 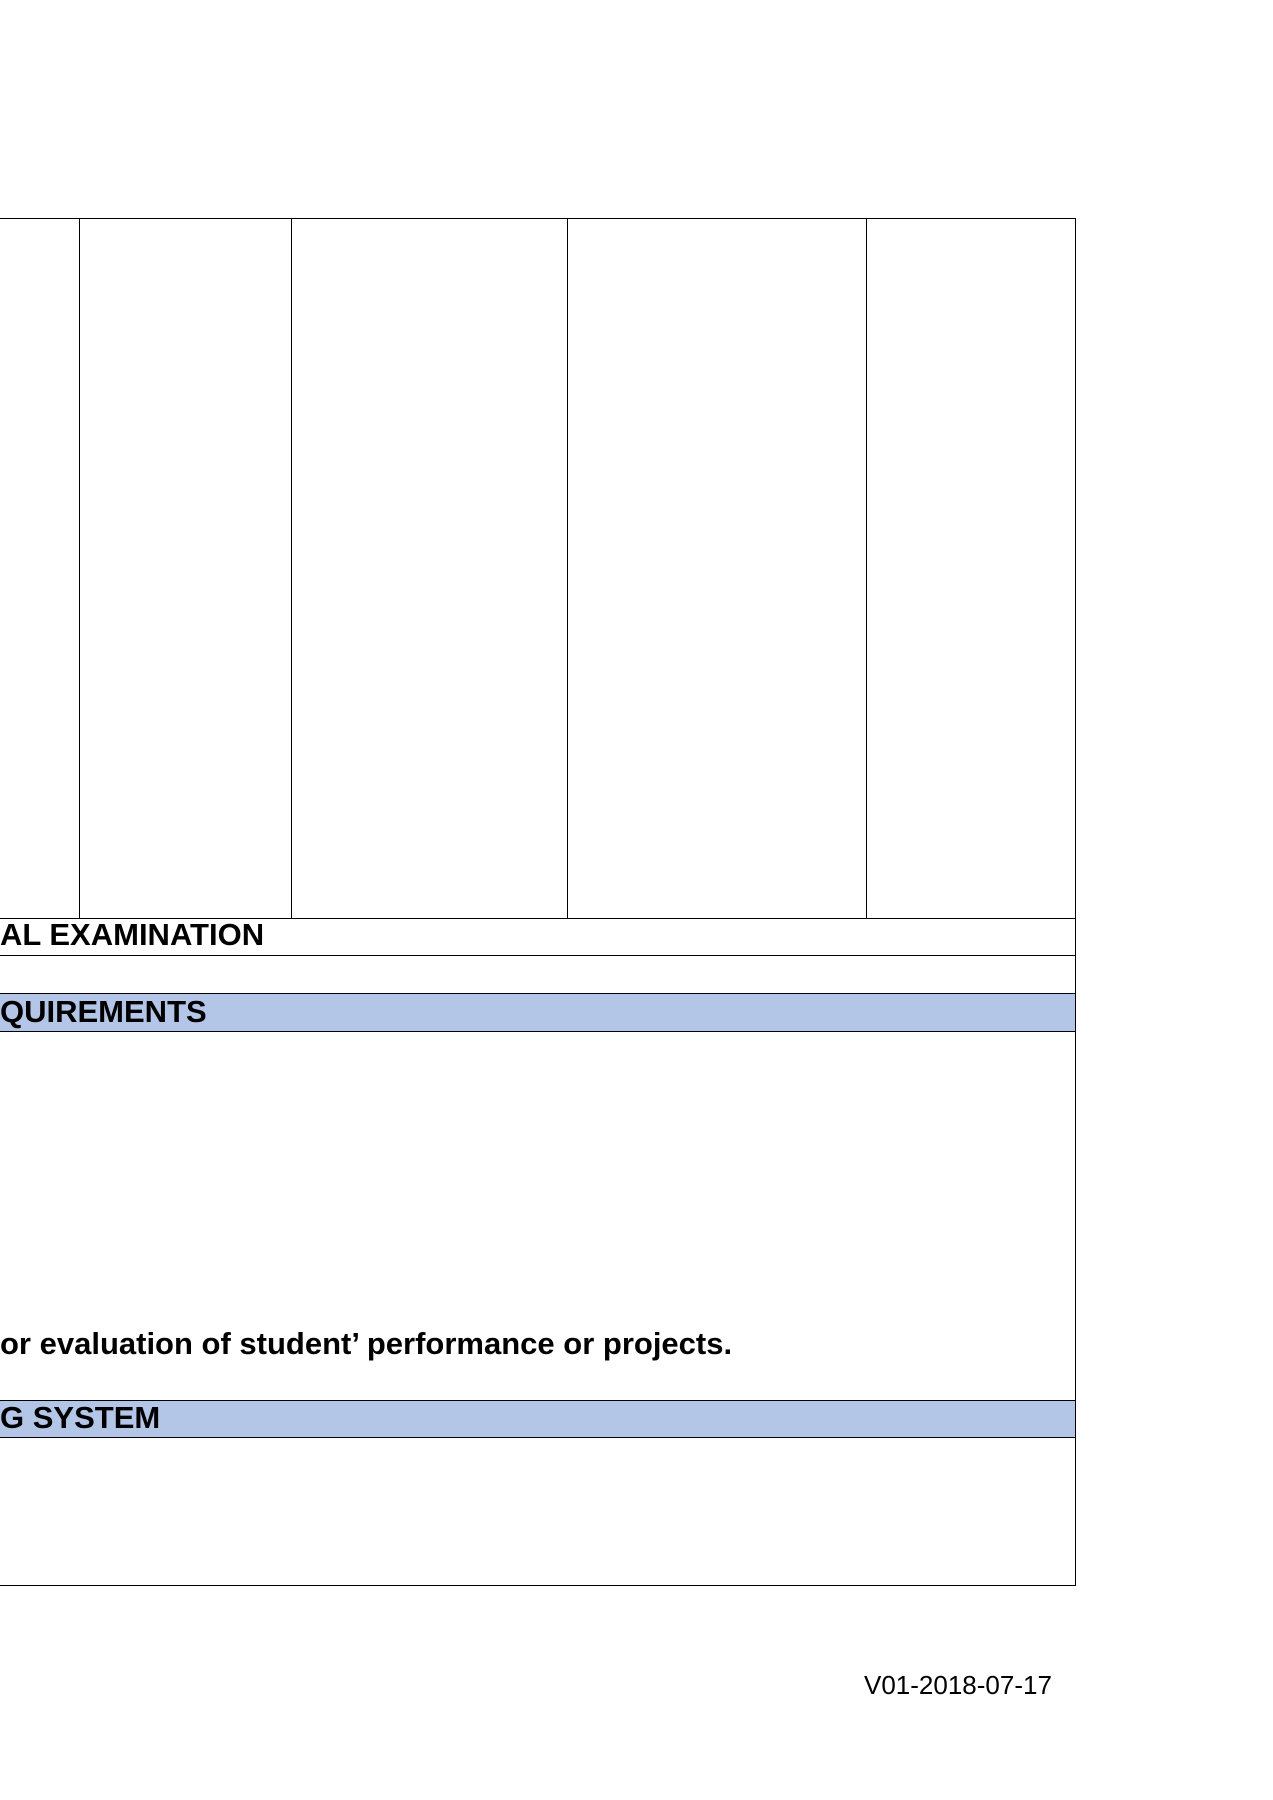 What do you see at coordinates (132, 934) in the screenshot?
I see `final-examination-heading: AL EXAMINATION` at bounding box center [132, 934].